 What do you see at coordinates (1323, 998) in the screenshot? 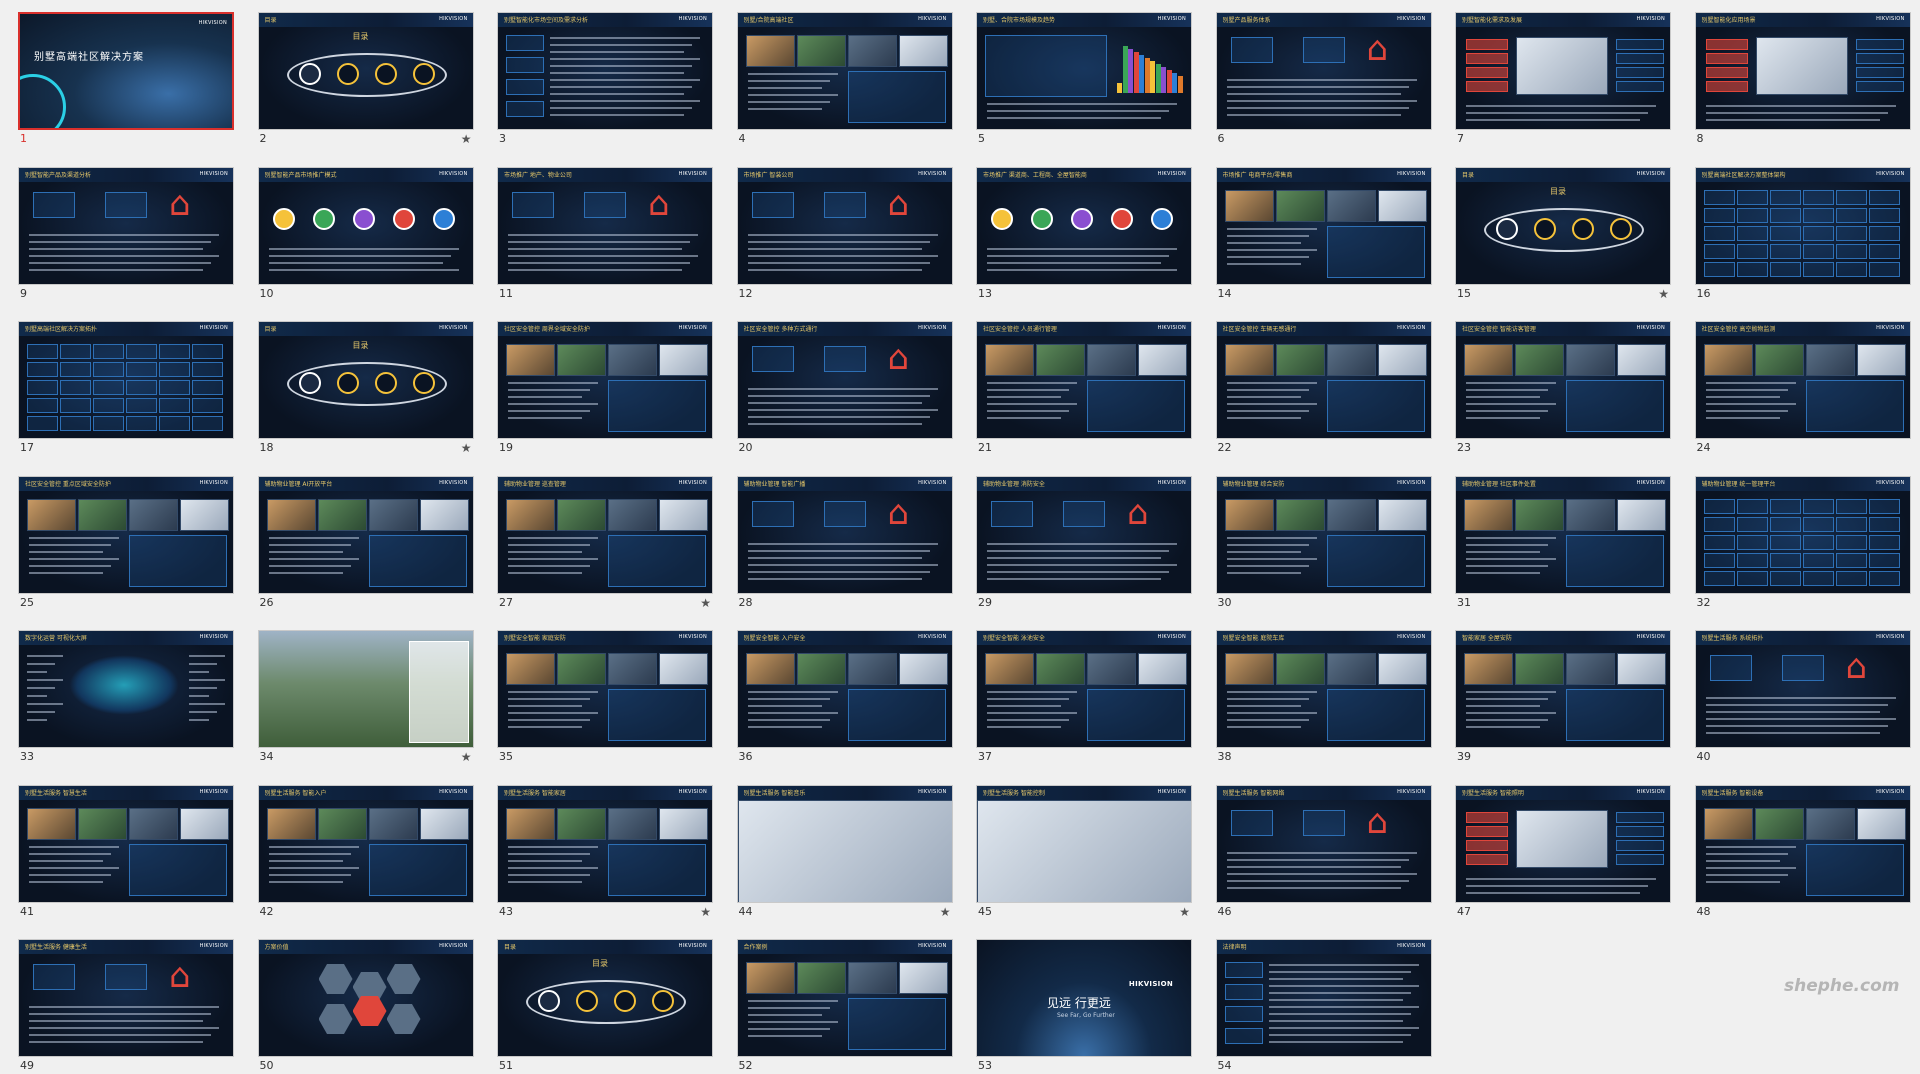
I see `slide-preview: 法律声明 HIKVISION` at bounding box center [1323, 998].